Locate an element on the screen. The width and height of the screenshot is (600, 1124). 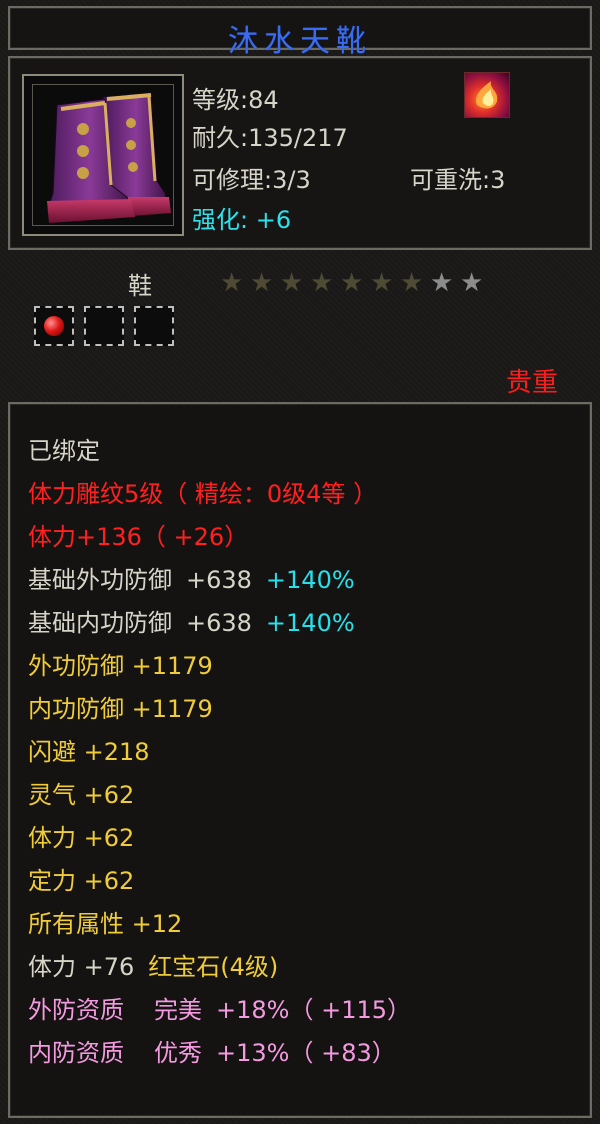
focus-line: 定力 +62 is located at coordinates (81, 881).